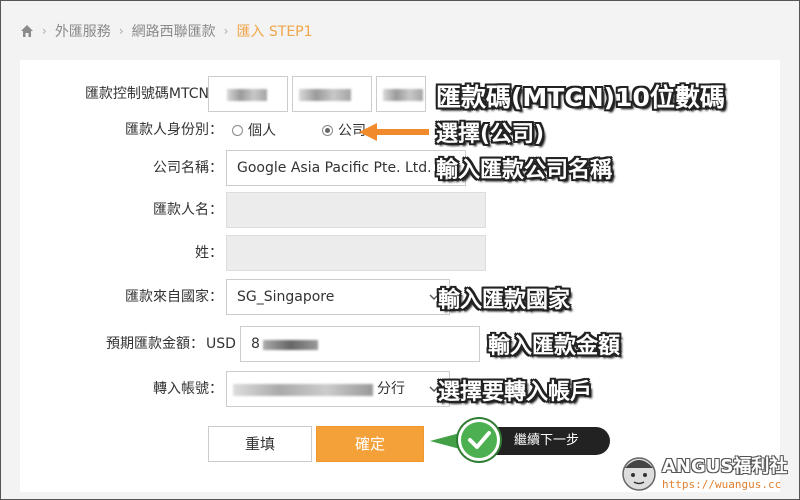 This screenshot has height=500, width=800. Describe the element at coordinates (274, 32) in the screenshot. I see `breadcrumb-item-current: 匯入 STEP1` at that location.